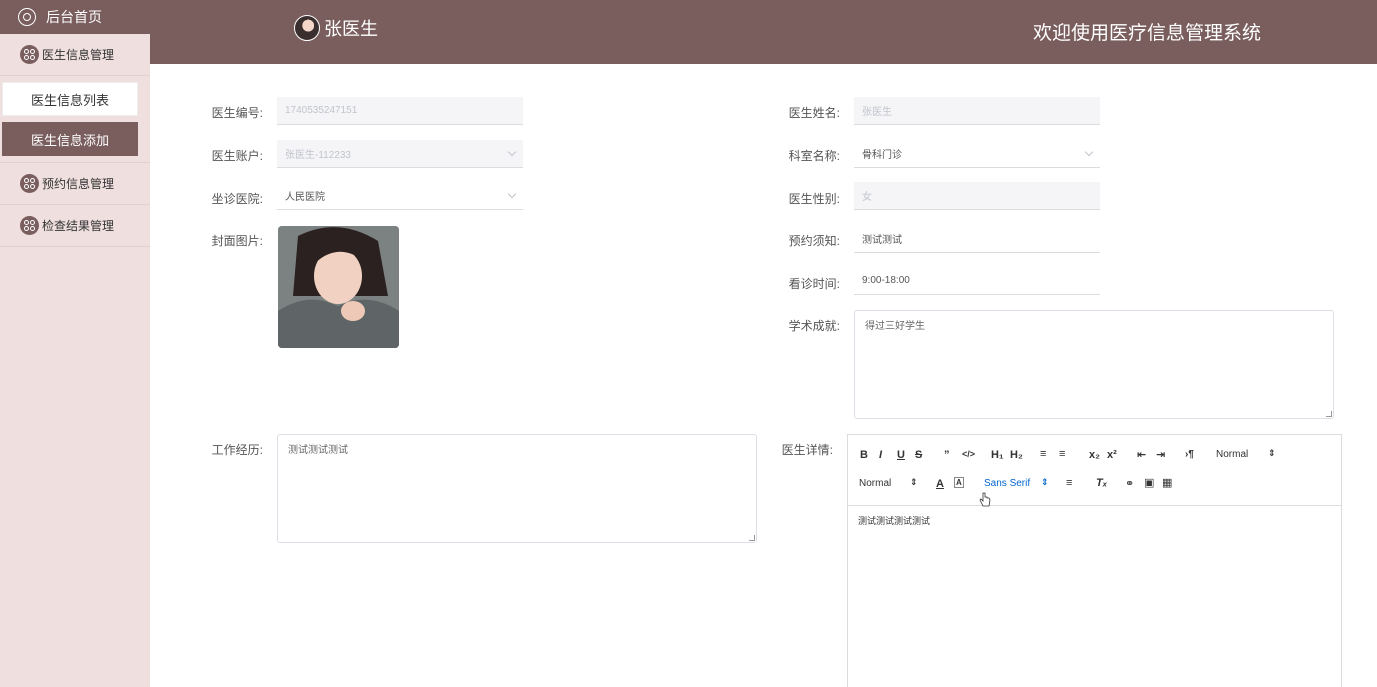  Describe the element at coordinates (1094, 520) in the screenshot. I see `editor-content: 测试测试测试测试` at that location.